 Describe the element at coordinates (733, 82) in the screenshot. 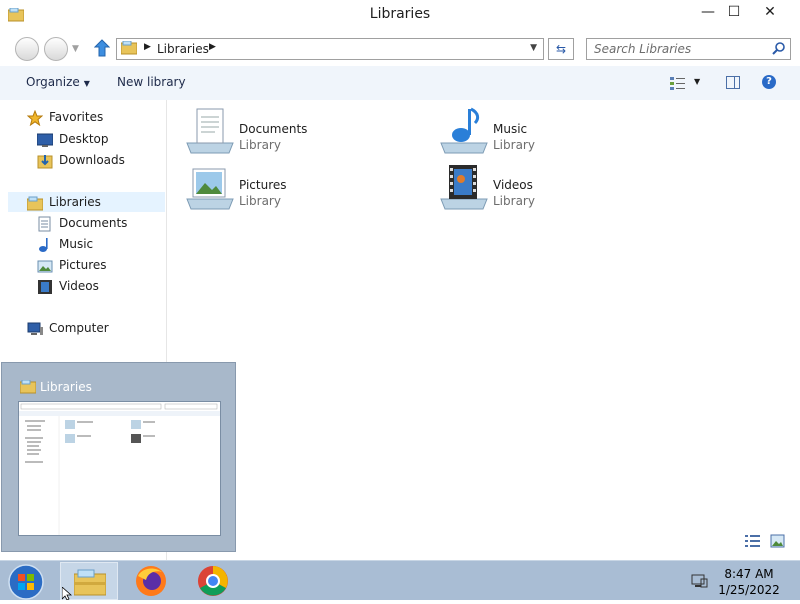

I see `preview-pane-button` at that location.